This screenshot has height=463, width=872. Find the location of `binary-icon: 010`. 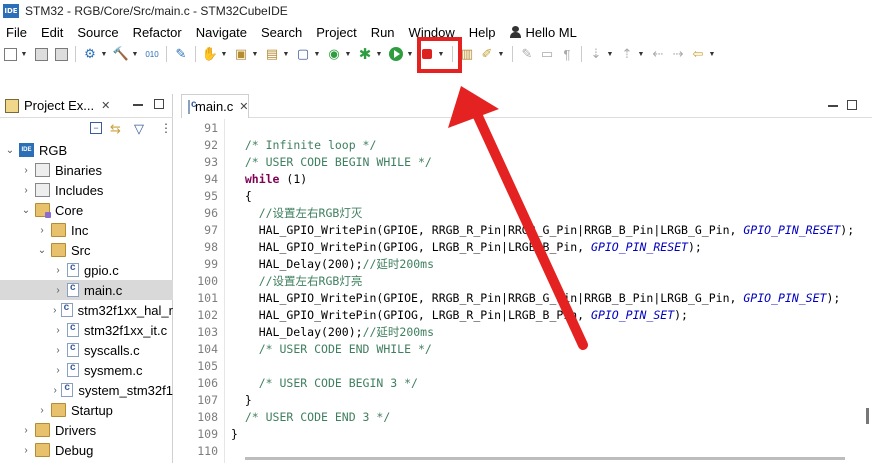

binary-icon: 010 is located at coordinates (152, 54).